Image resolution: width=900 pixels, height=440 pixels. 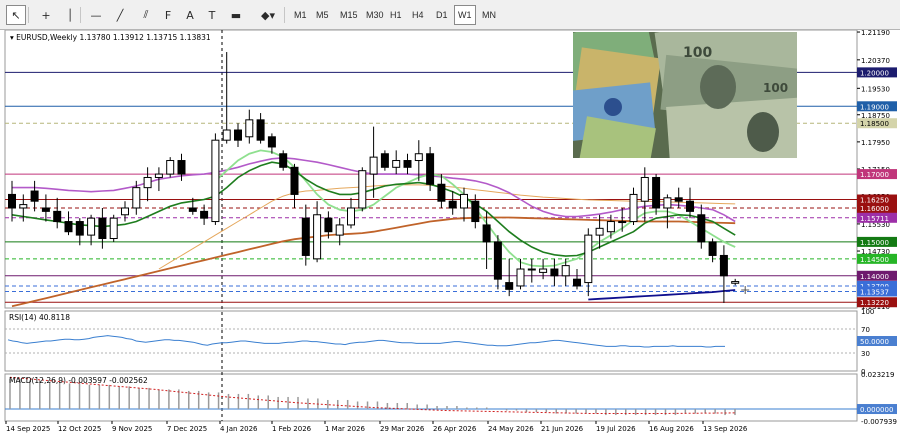 What do you see at coordinates (96, 15) in the screenshot?
I see `horizontal-line-icon: —` at bounding box center [96, 15].